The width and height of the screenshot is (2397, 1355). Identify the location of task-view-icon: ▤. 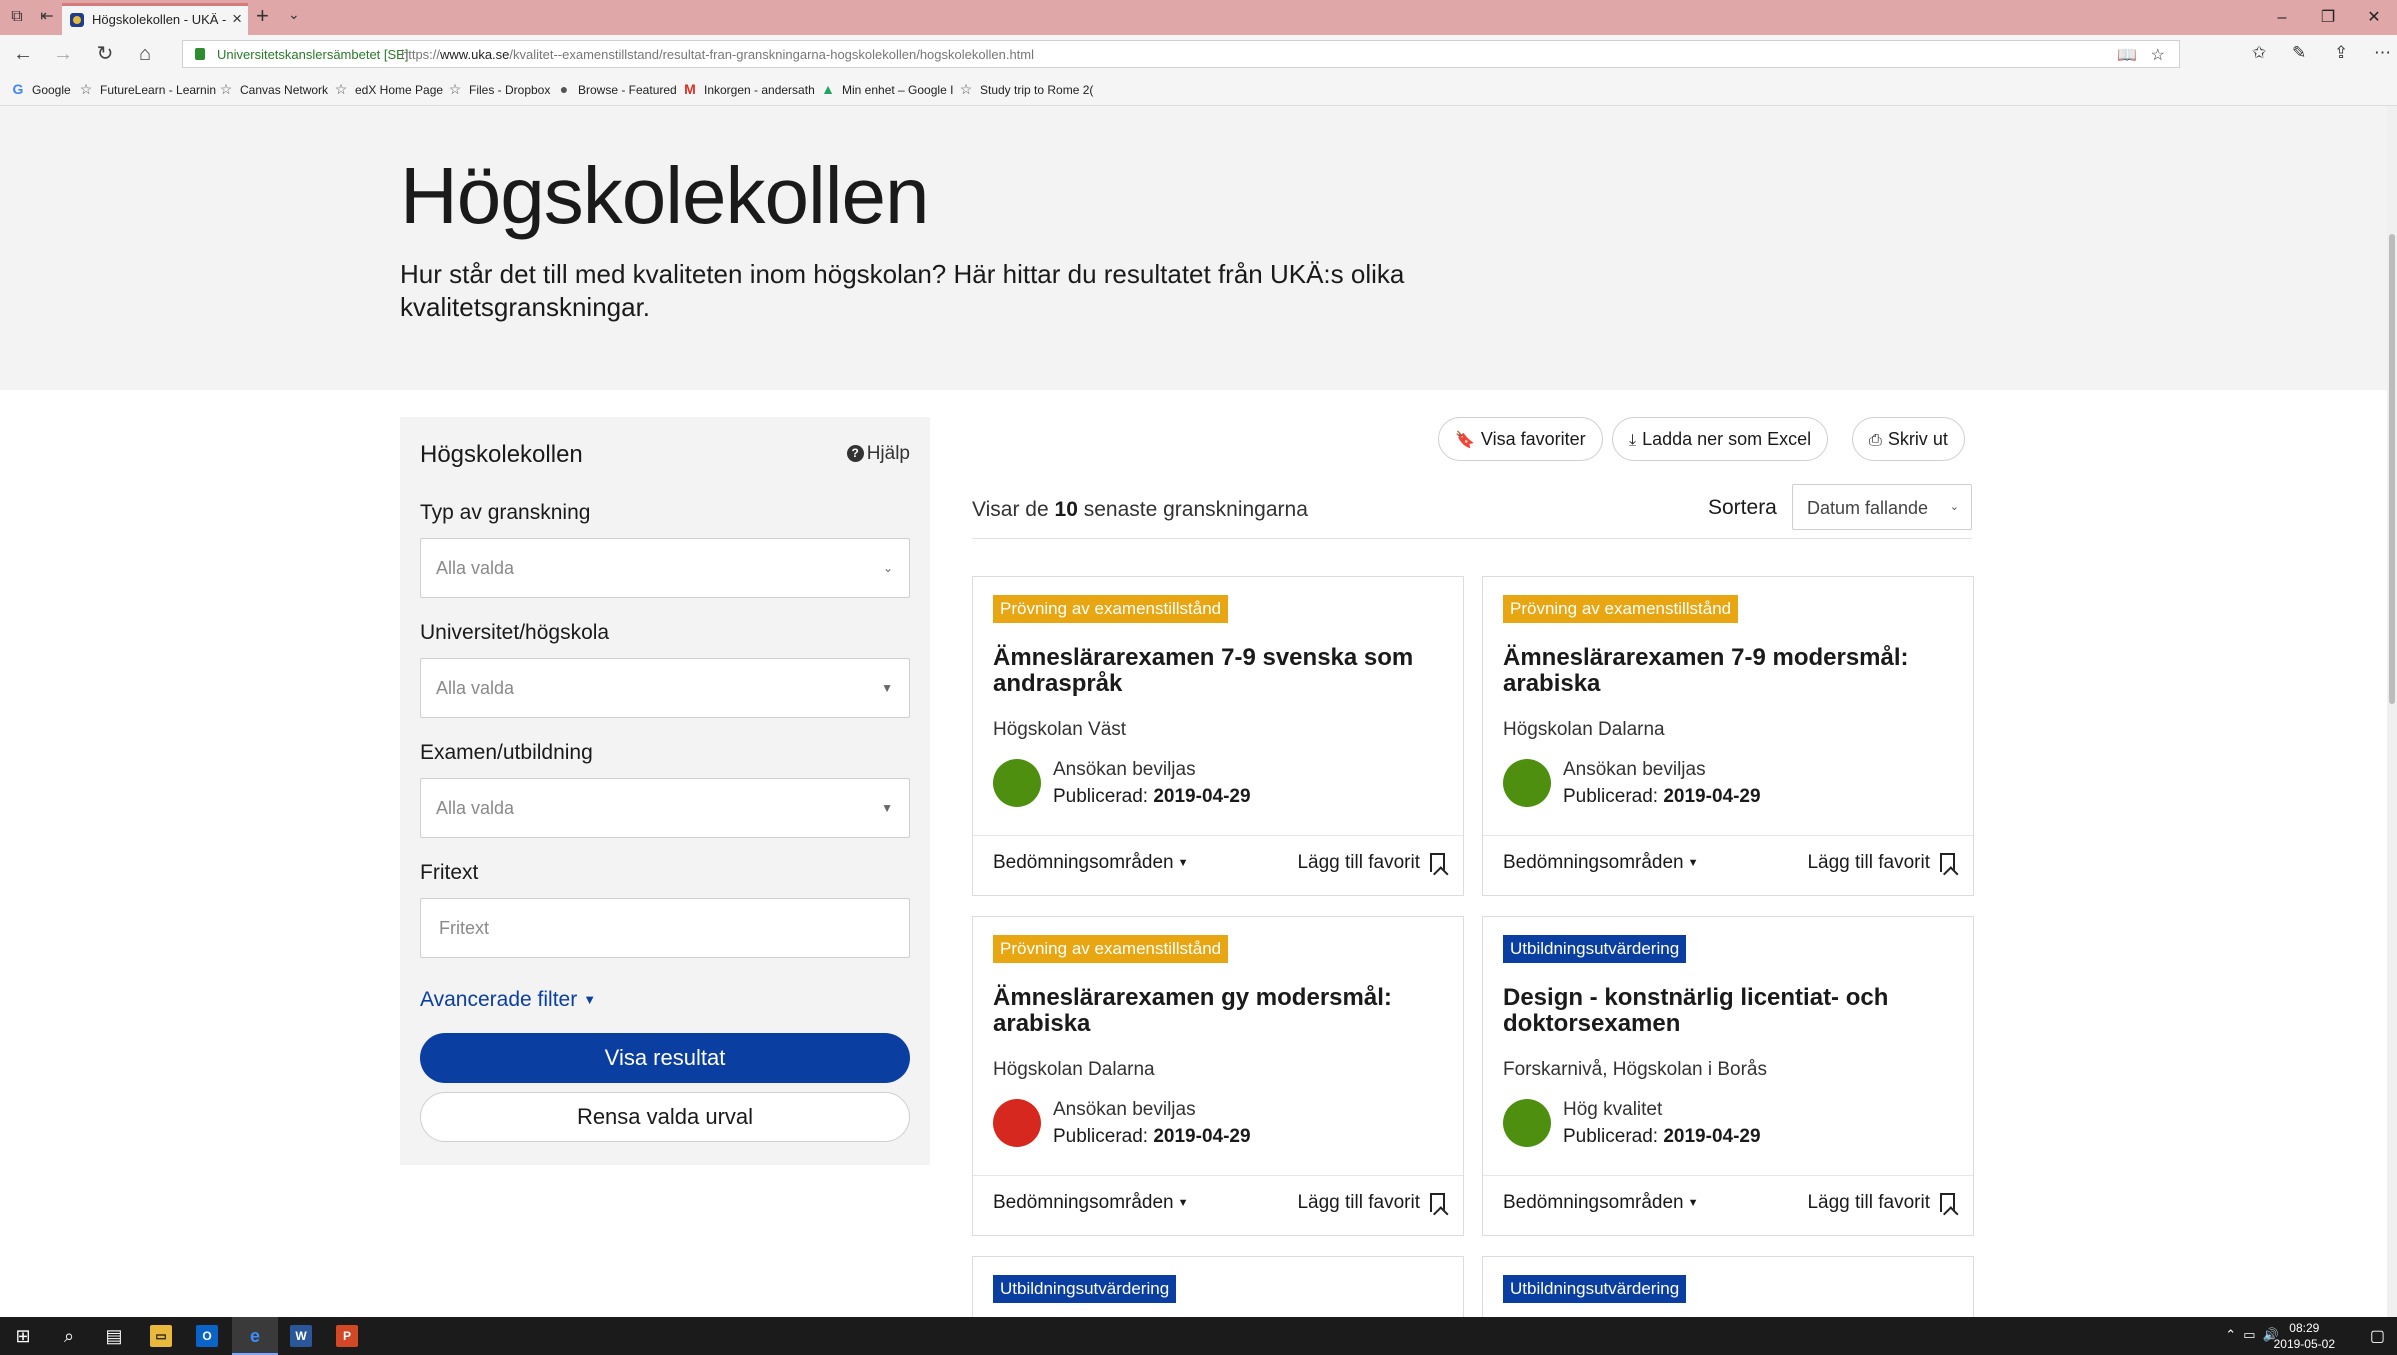
(114, 1336).